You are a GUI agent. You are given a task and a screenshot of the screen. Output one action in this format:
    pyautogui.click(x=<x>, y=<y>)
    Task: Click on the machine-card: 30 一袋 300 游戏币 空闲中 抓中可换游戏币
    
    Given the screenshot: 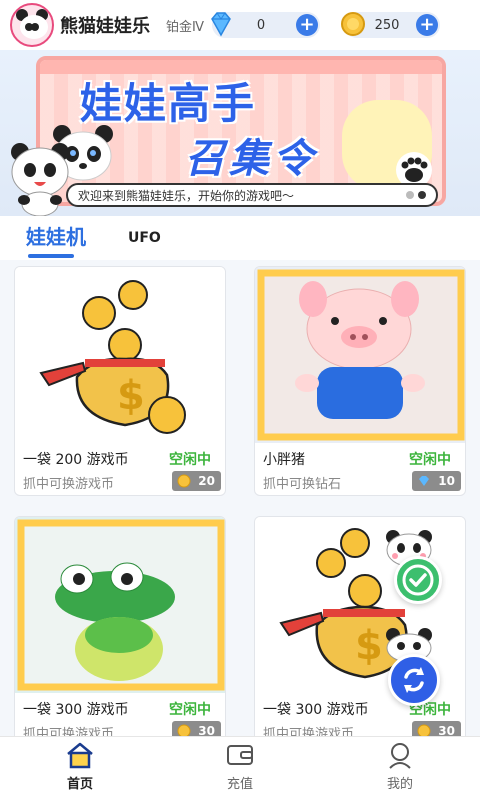 What is the action you would take?
    pyautogui.click(x=120, y=631)
    